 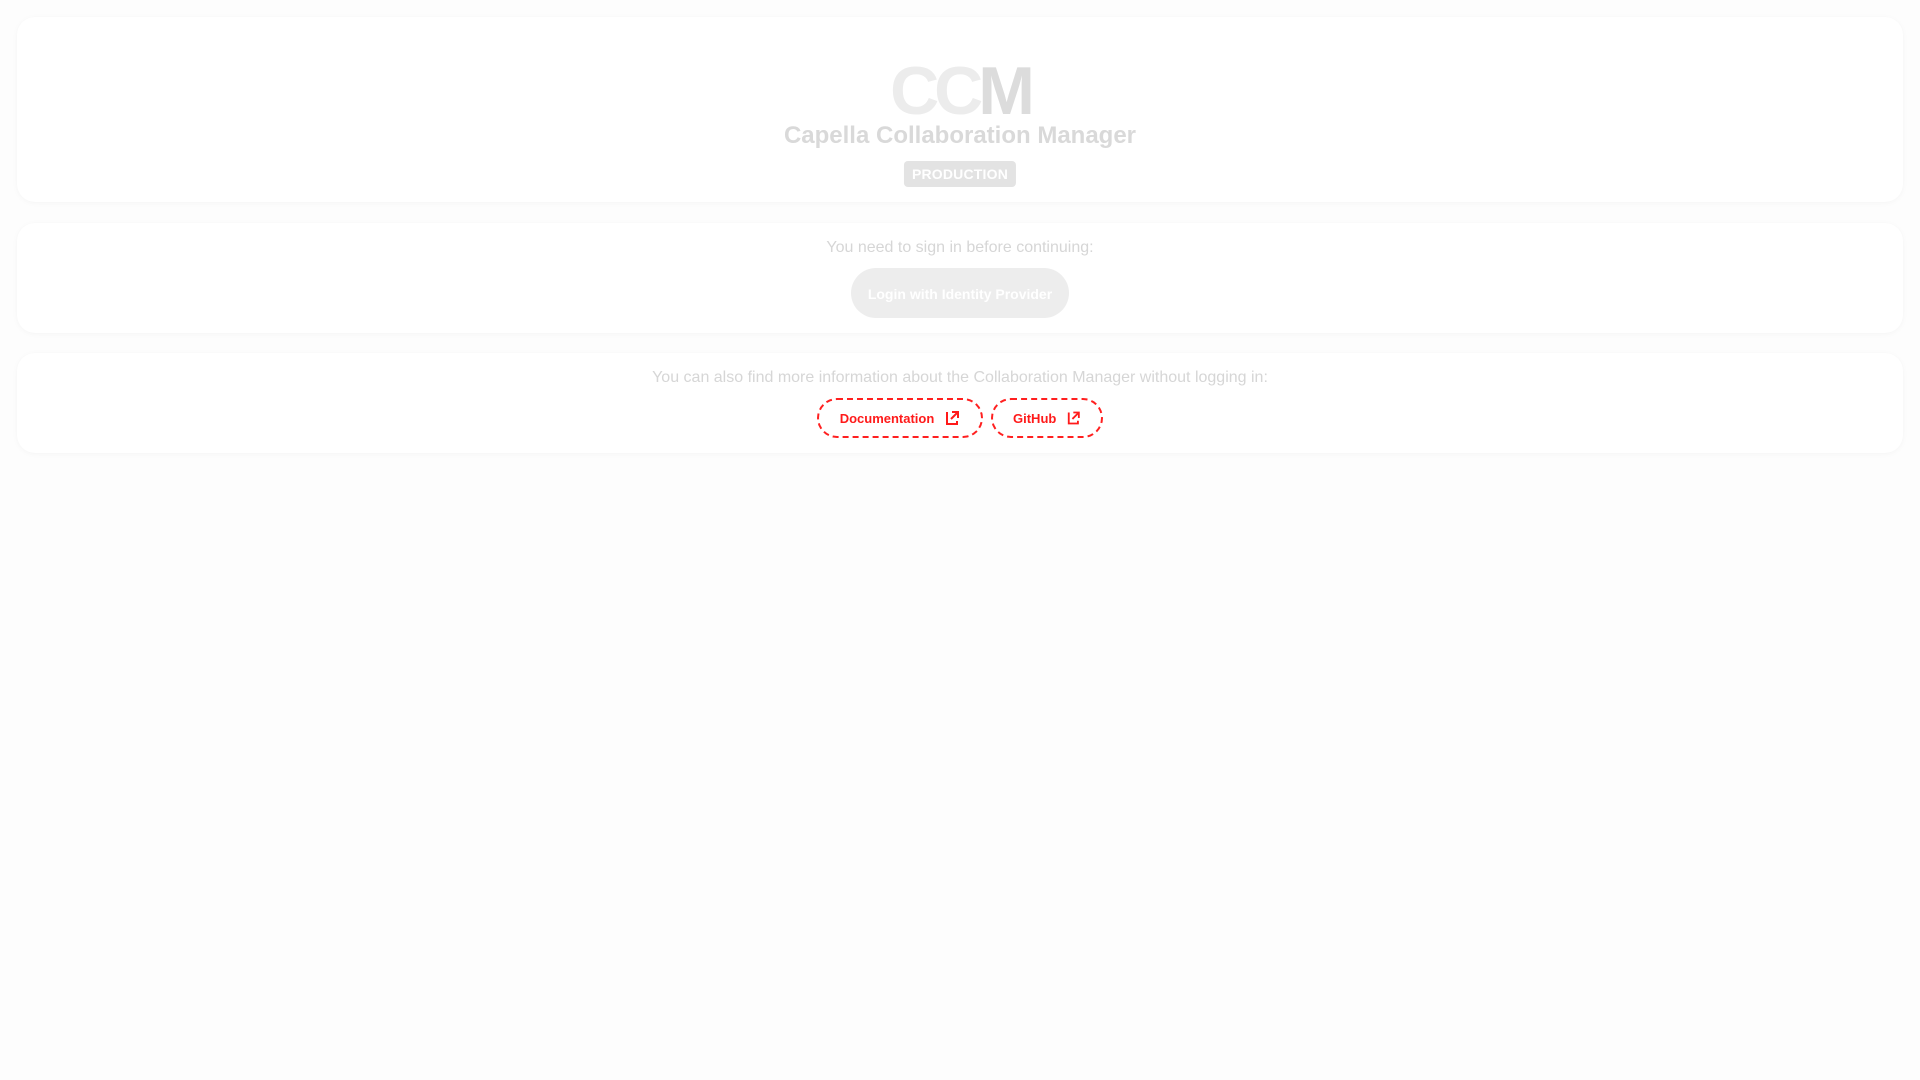 What do you see at coordinates (960, 174) in the screenshot?
I see `environment-badge: PRODUCTION` at bounding box center [960, 174].